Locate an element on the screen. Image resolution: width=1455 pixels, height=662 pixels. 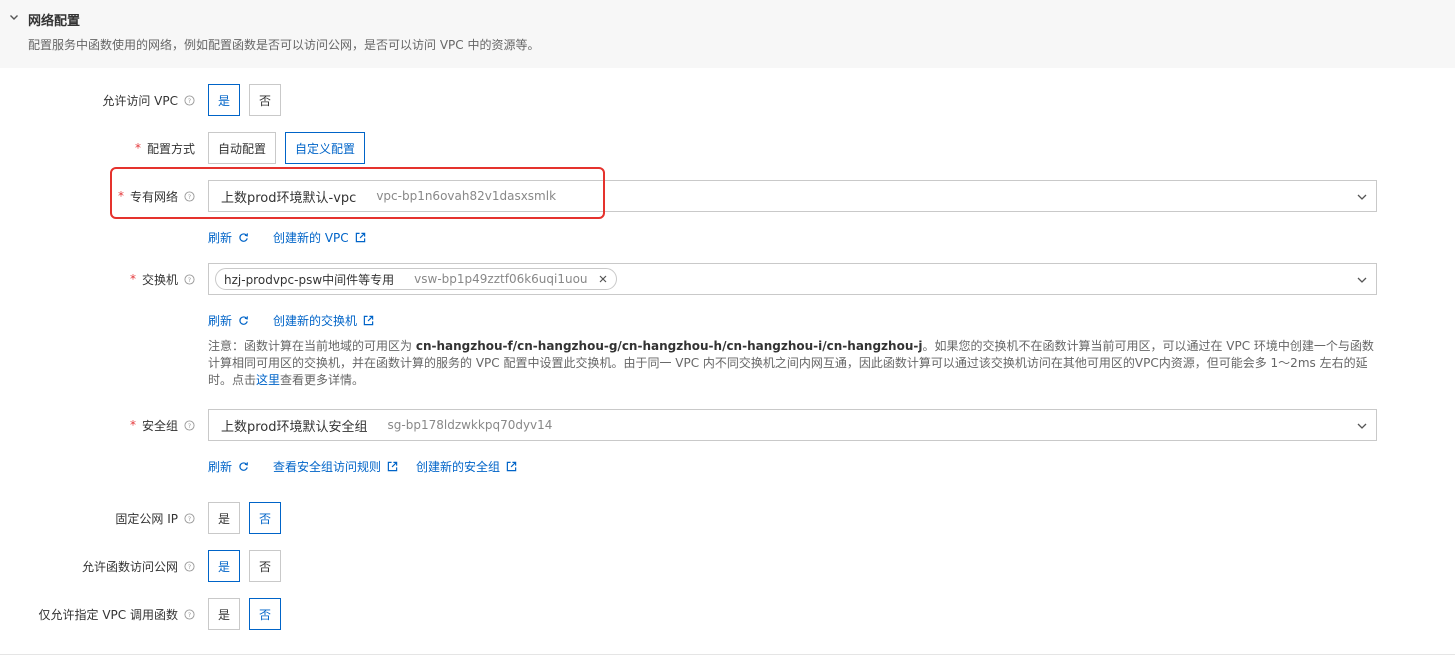
security-group-label-wrap: * 安全组 ? is located at coordinates (97, 425).